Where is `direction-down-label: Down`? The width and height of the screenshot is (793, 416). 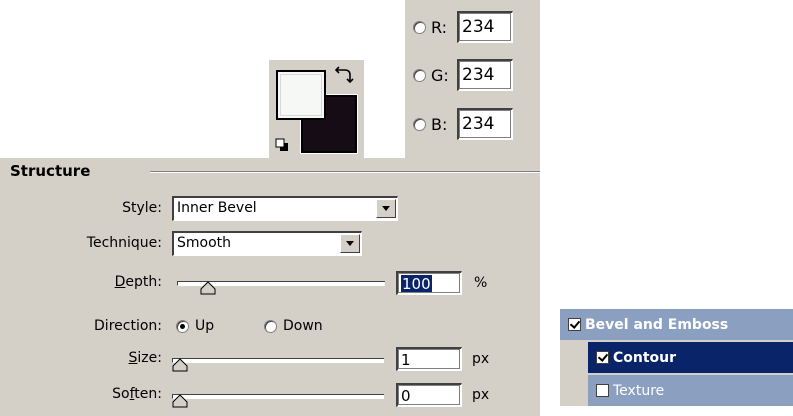 direction-down-label: Down is located at coordinates (303, 326).